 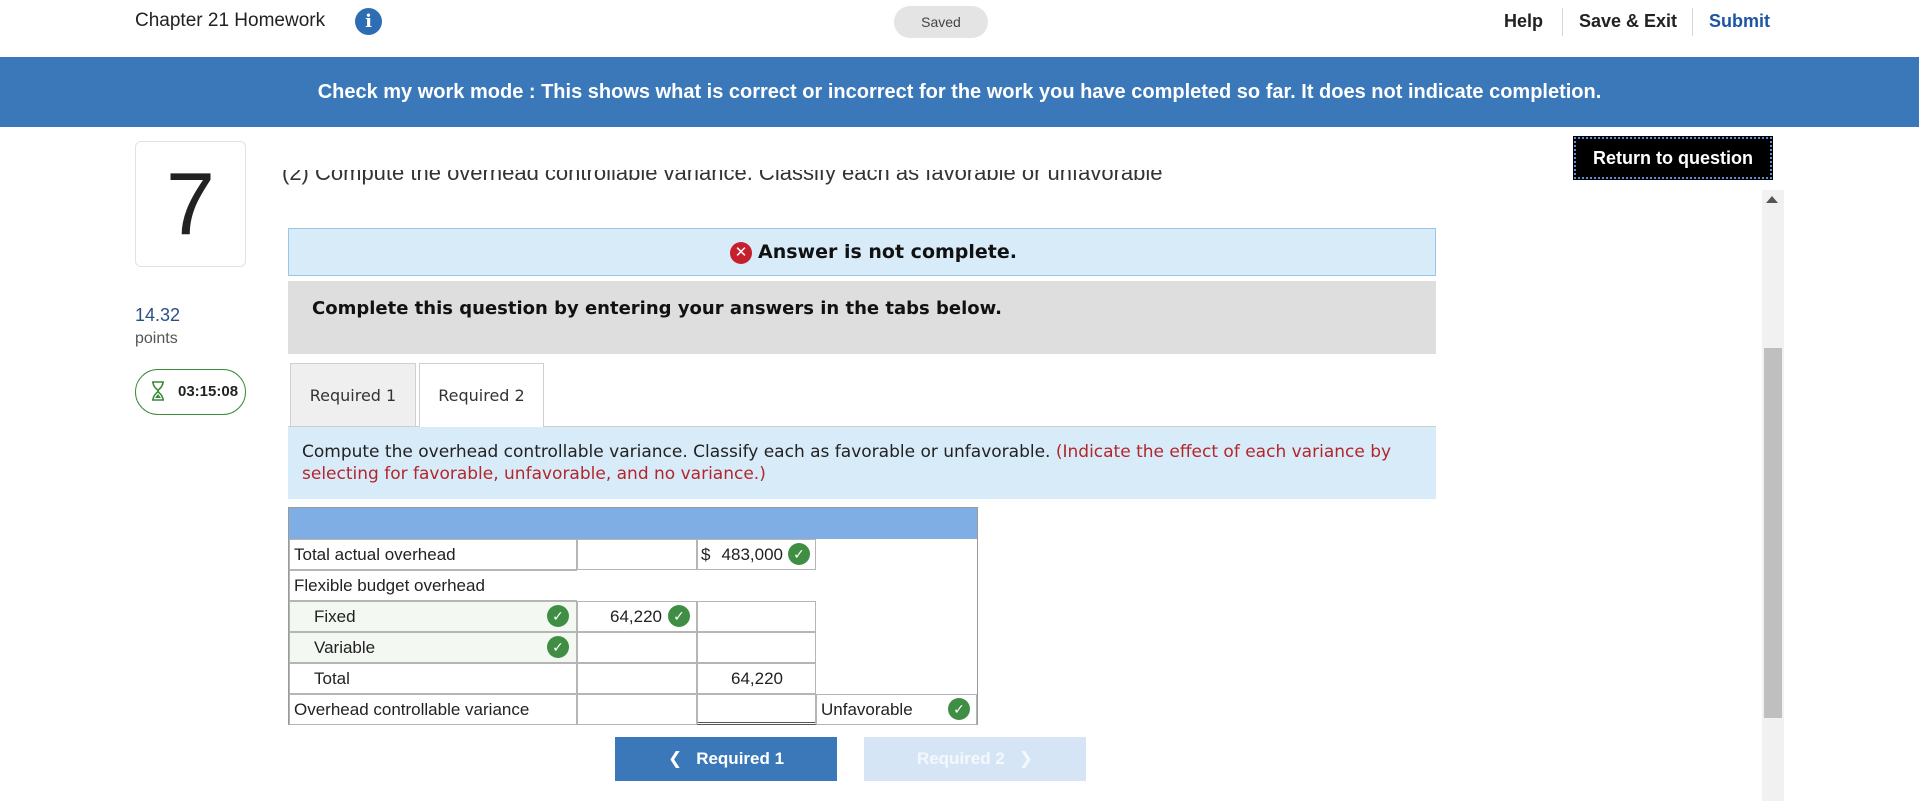 I want to click on prev-required-1-button: ❮ Required 1, so click(x=726, y=759).